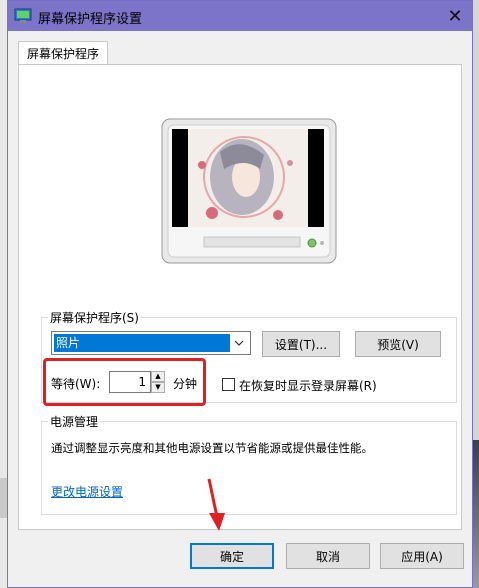 The width and height of the screenshot is (479, 588). I want to click on monitor-app-icon, so click(23, 15).